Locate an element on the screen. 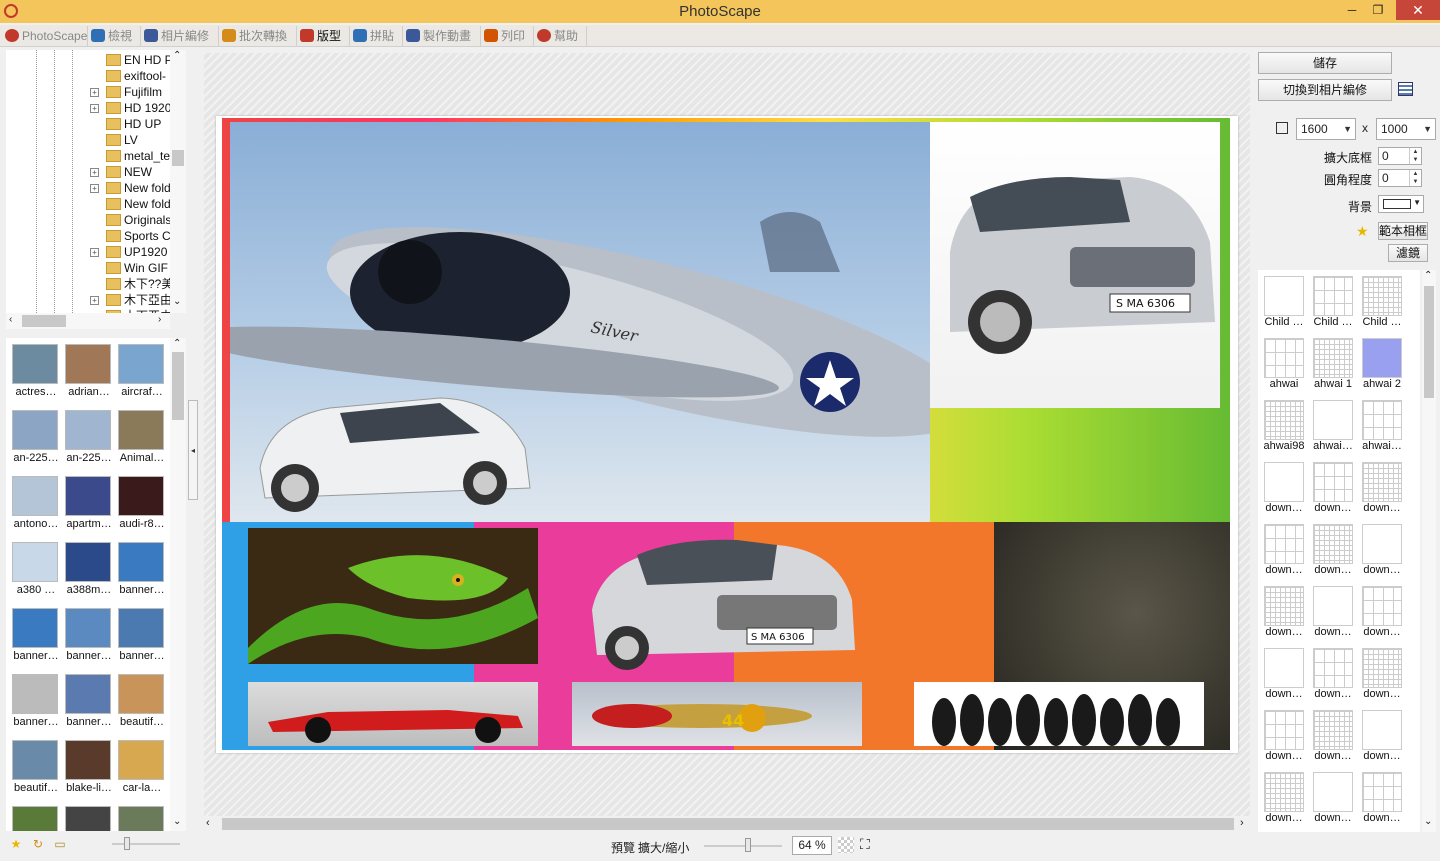 The width and height of the screenshot is (1440, 861). close-button: ✕ is located at coordinates (1418, 10).